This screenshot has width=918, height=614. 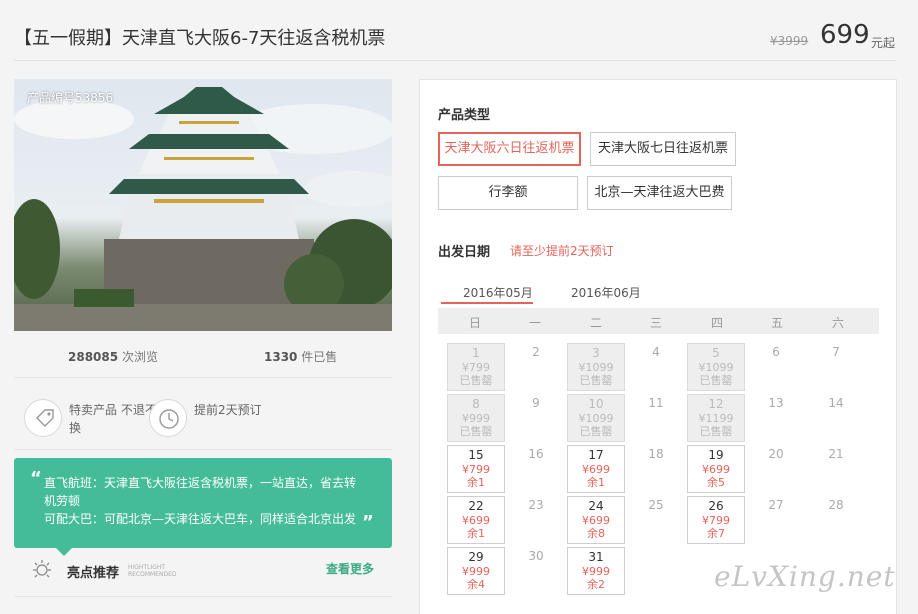 I want to click on day-number: 6, so click(x=776, y=352).